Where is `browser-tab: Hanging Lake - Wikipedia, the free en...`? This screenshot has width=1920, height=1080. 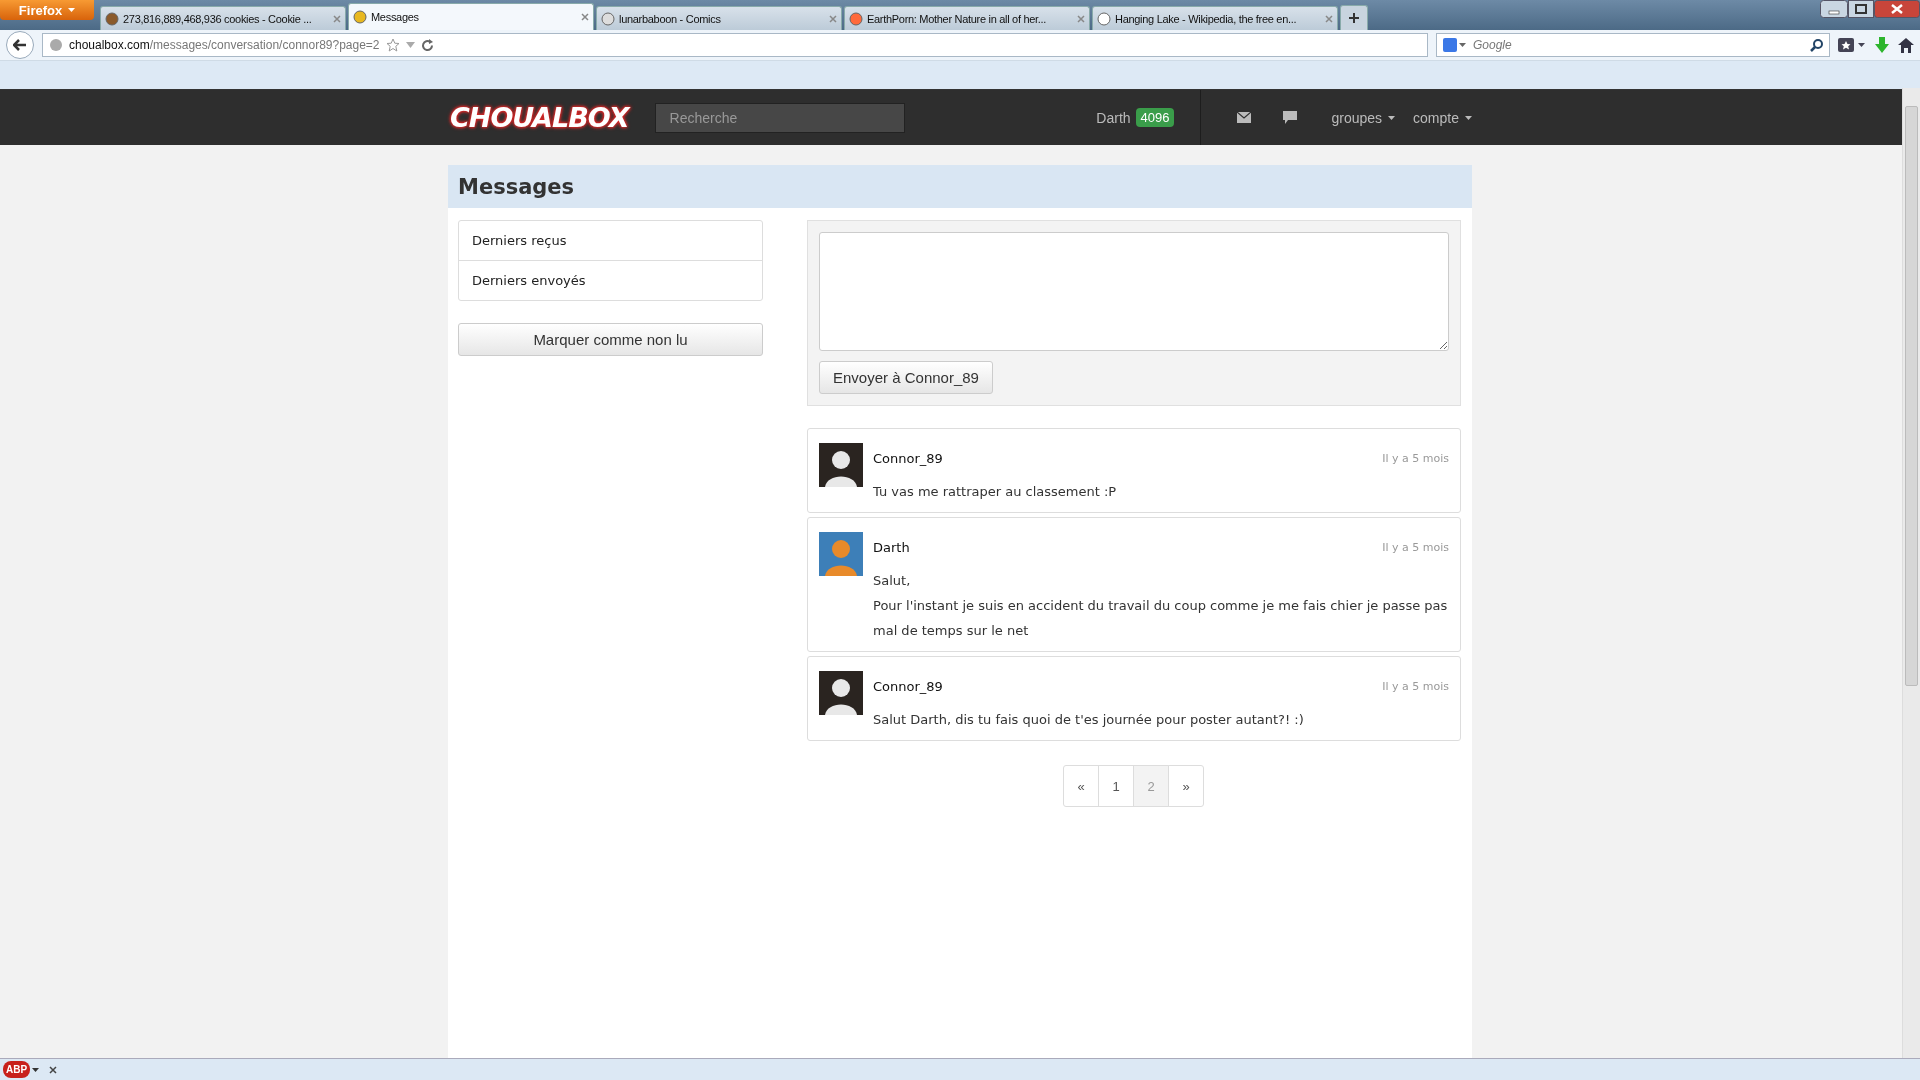 browser-tab: Hanging Lake - Wikipedia, the free en... is located at coordinates (1215, 18).